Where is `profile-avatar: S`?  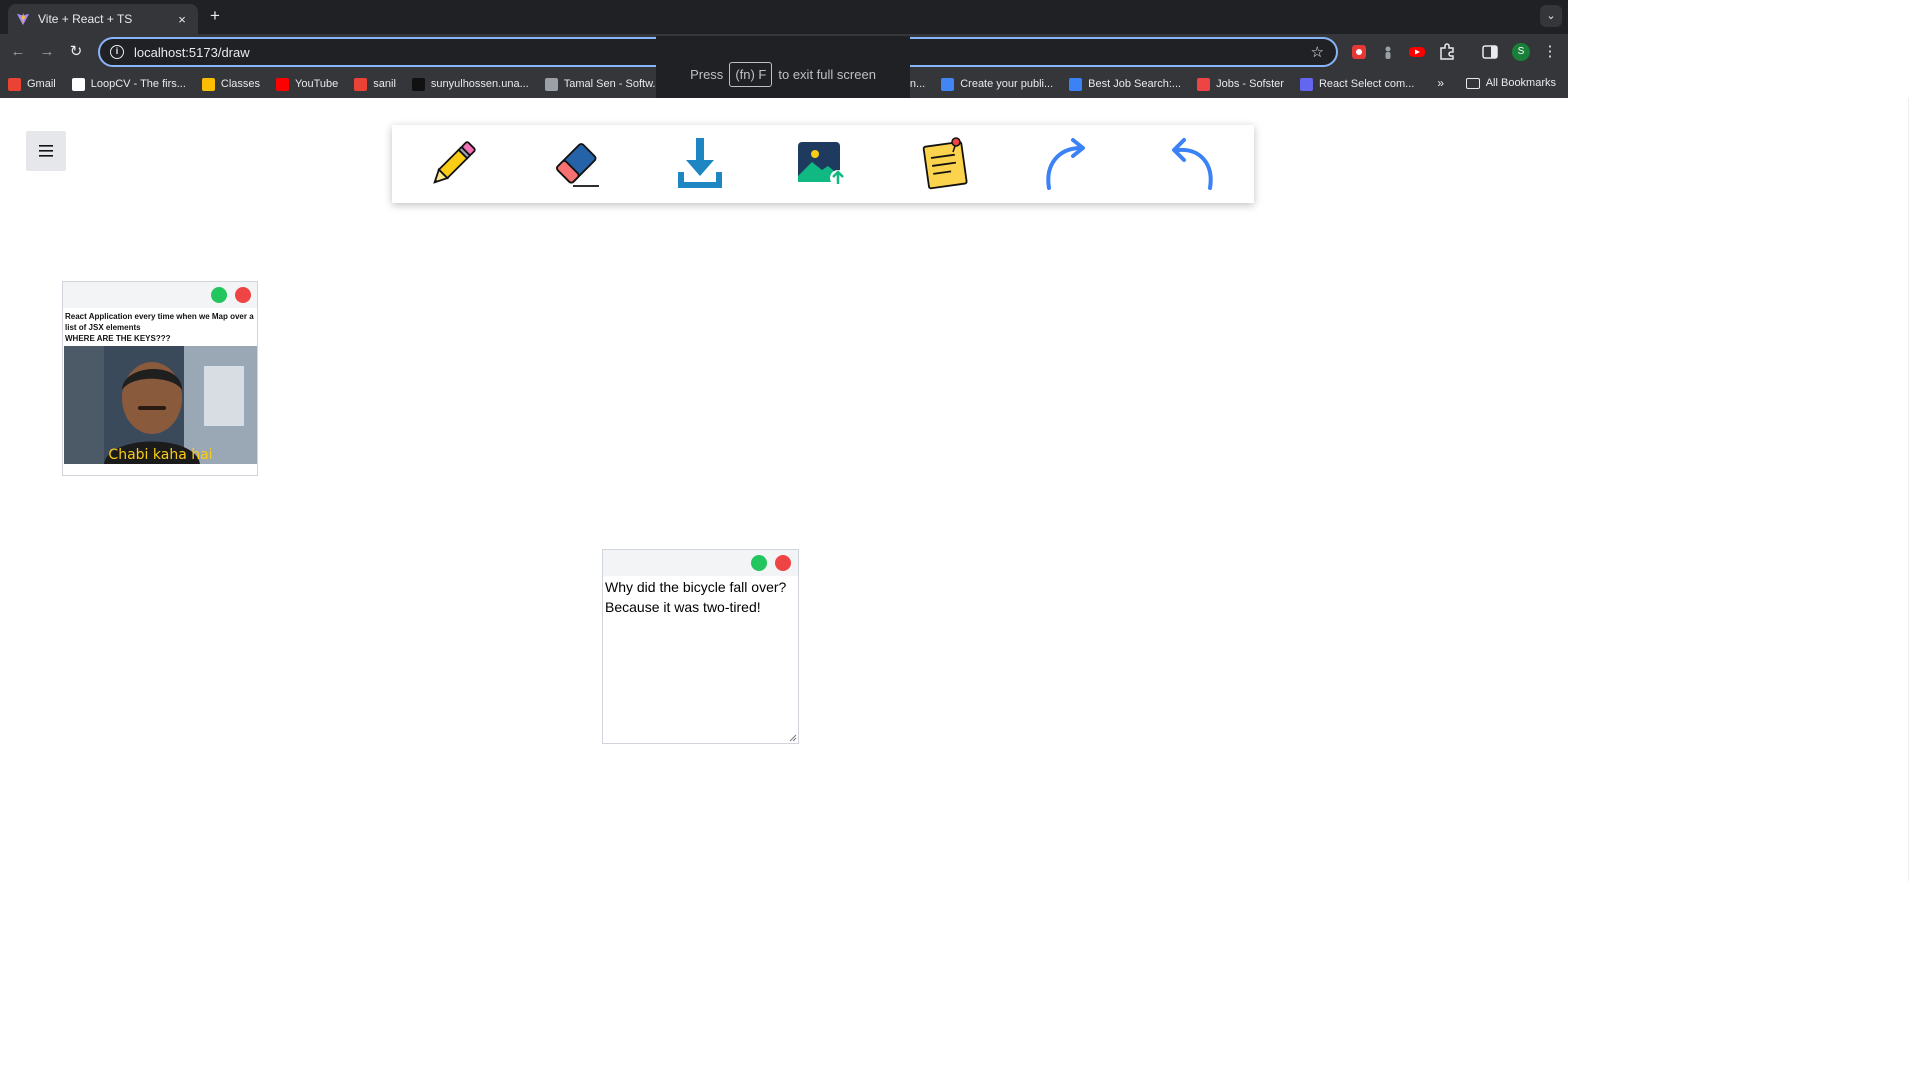 profile-avatar: S is located at coordinates (1521, 52).